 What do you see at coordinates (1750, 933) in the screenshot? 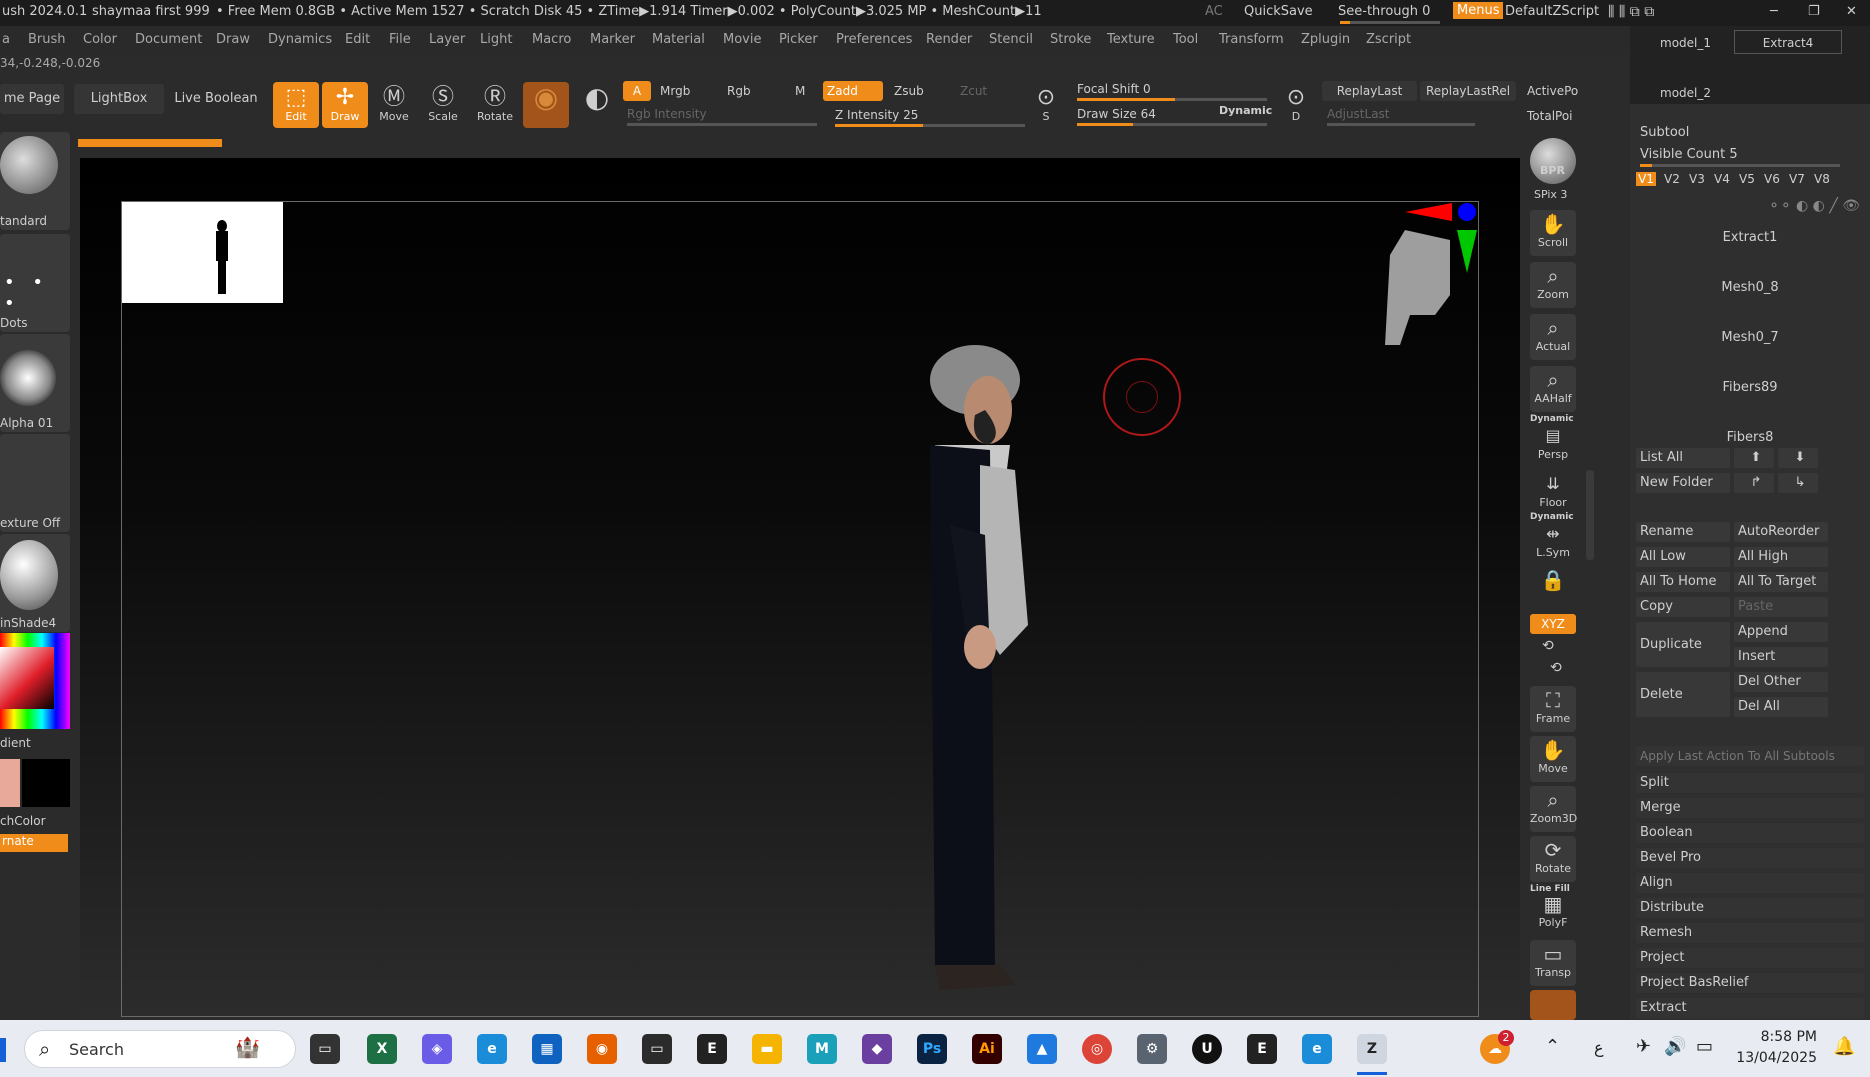
I see `remesh-menu: Remesh` at bounding box center [1750, 933].